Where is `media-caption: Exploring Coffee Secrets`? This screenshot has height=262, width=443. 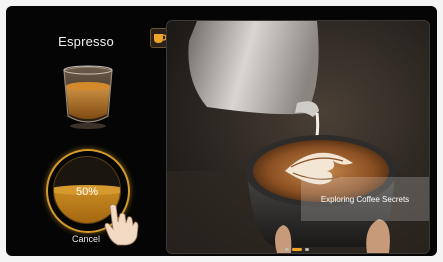
media-caption: Exploring Coffee Secrets is located at coordinates (365, 199).